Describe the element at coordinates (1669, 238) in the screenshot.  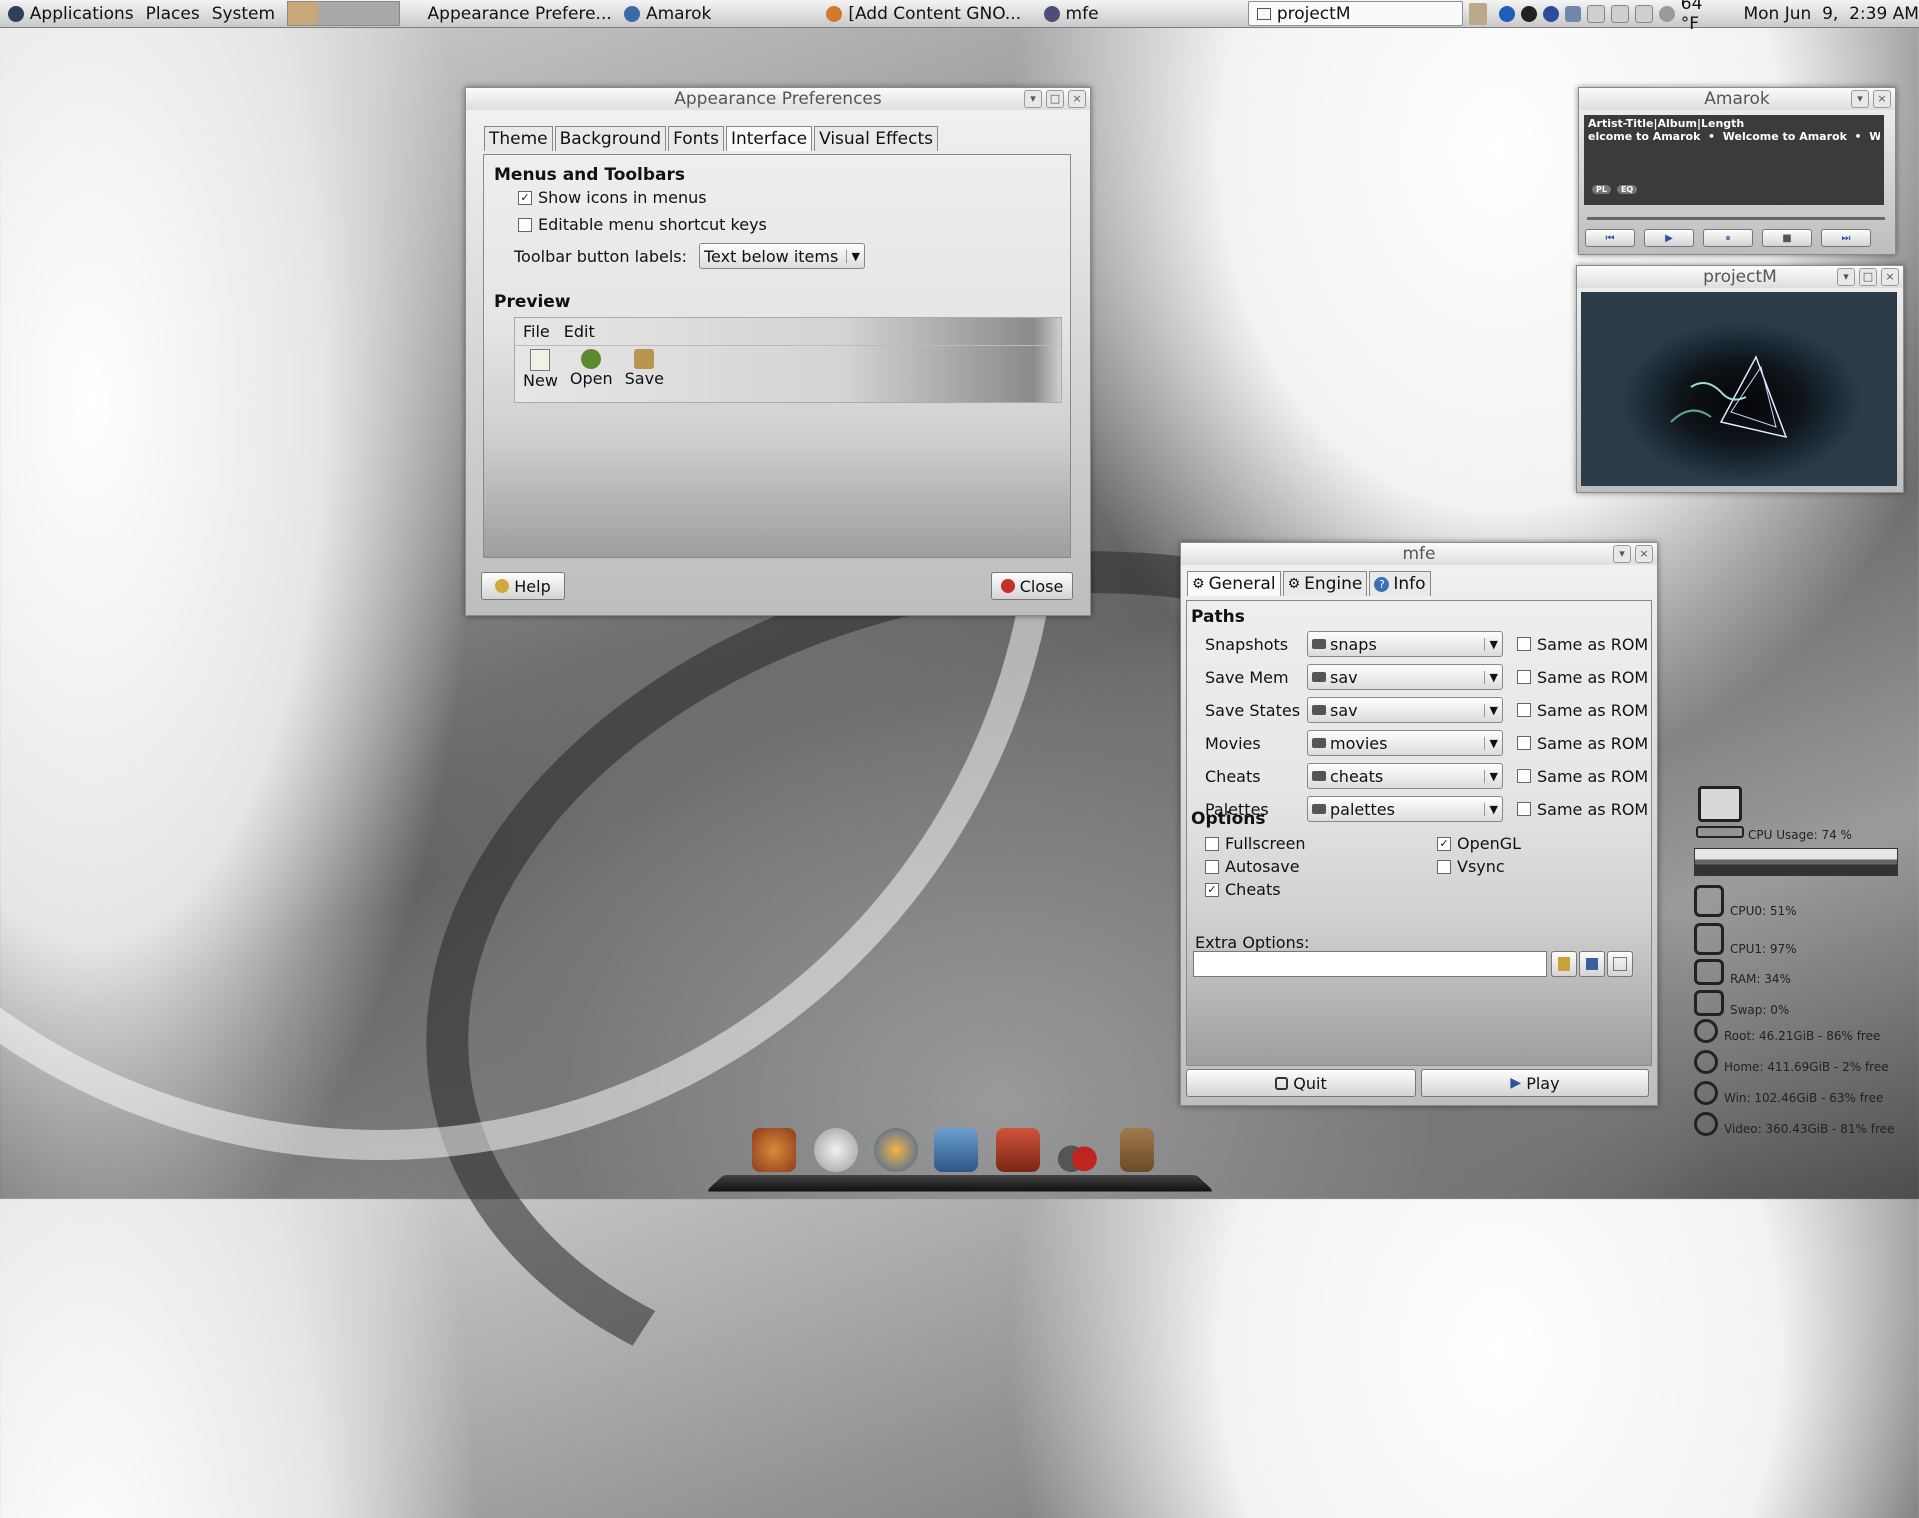
I see `play-button: ▶` at that location.